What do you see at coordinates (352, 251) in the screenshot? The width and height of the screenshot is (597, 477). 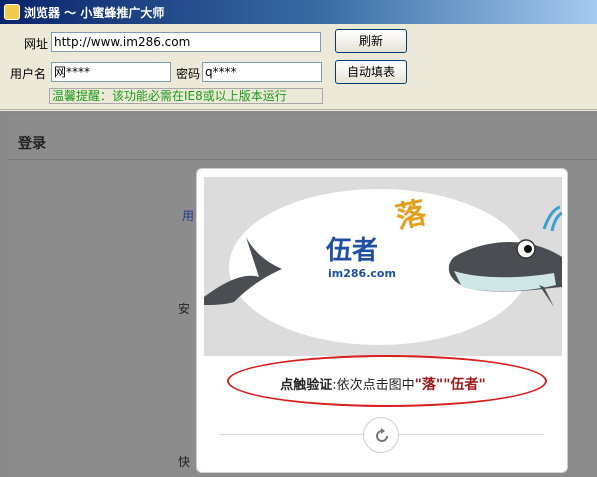 I see `captcha-logo-text: 伍者` at bounding box center [352, 251].